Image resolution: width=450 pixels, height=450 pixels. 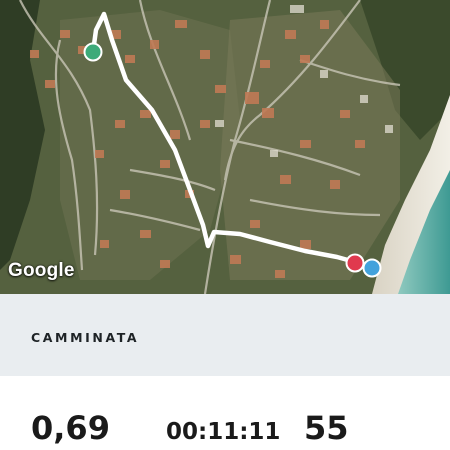 What do you see at coordinates (85, 337) in the screenshot?
I see `activity-type-label: CAMMINATA` at bounding box center [85, 337].